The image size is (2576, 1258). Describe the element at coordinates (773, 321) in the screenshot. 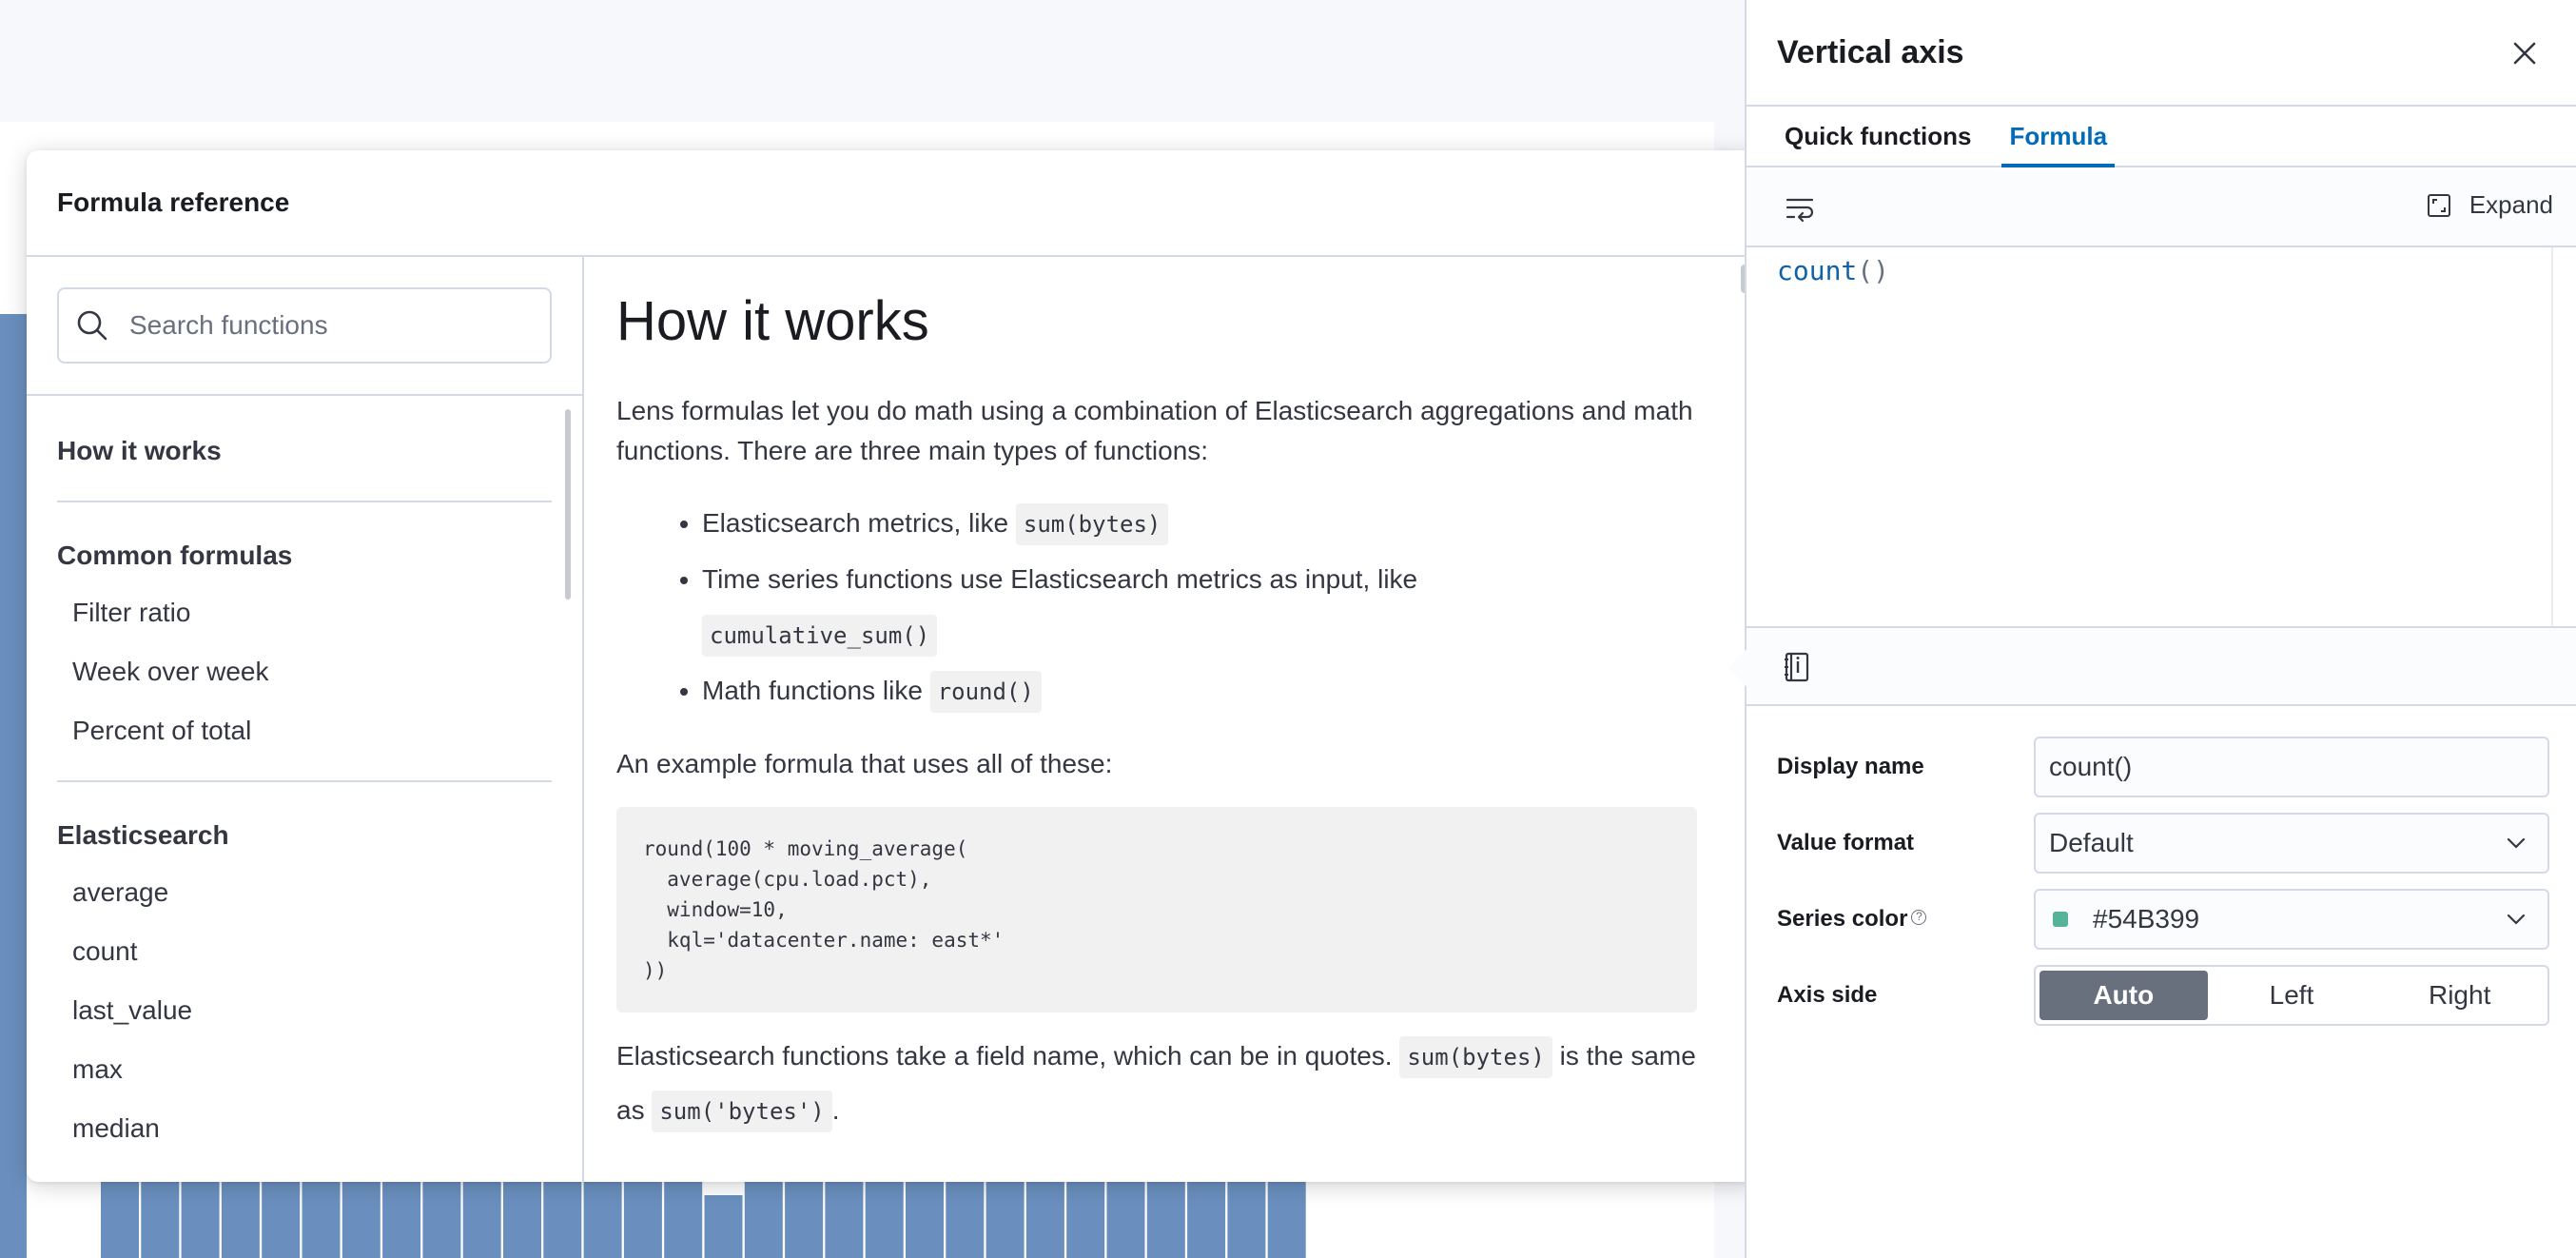

I see `content-heading: How it works` at that location.